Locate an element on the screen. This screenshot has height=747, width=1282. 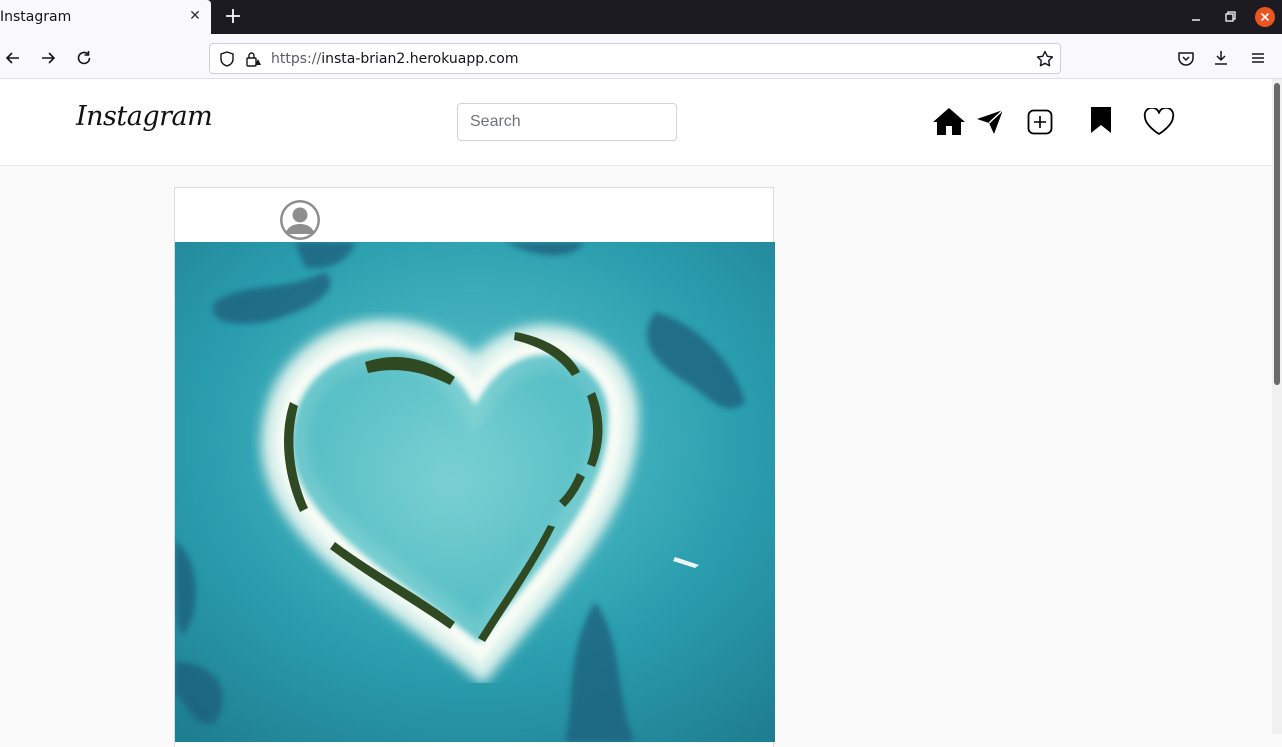
pocket-icon is located at coordinates (1186, 58).